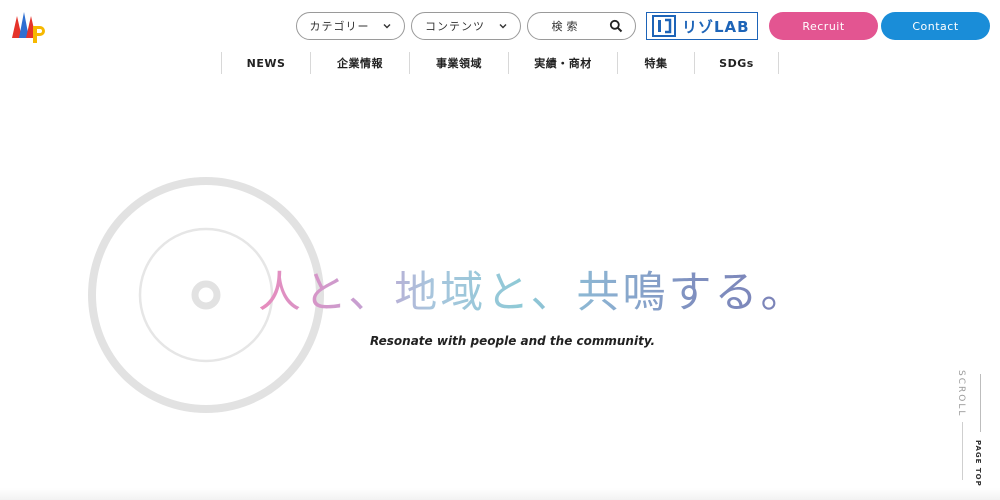  Describe the element at coordinates (562, 63) in the screenshot. I see `nav-item-works: 実績・商材` at that location.